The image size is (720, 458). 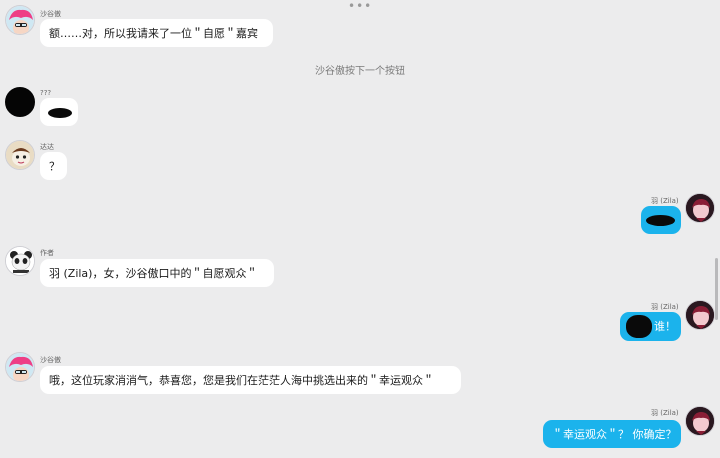 I want to click on message-bubble: 羽 (Zila)，女，沙谷傲口中的＂自愿观众＂, so click(x=157, y=273).